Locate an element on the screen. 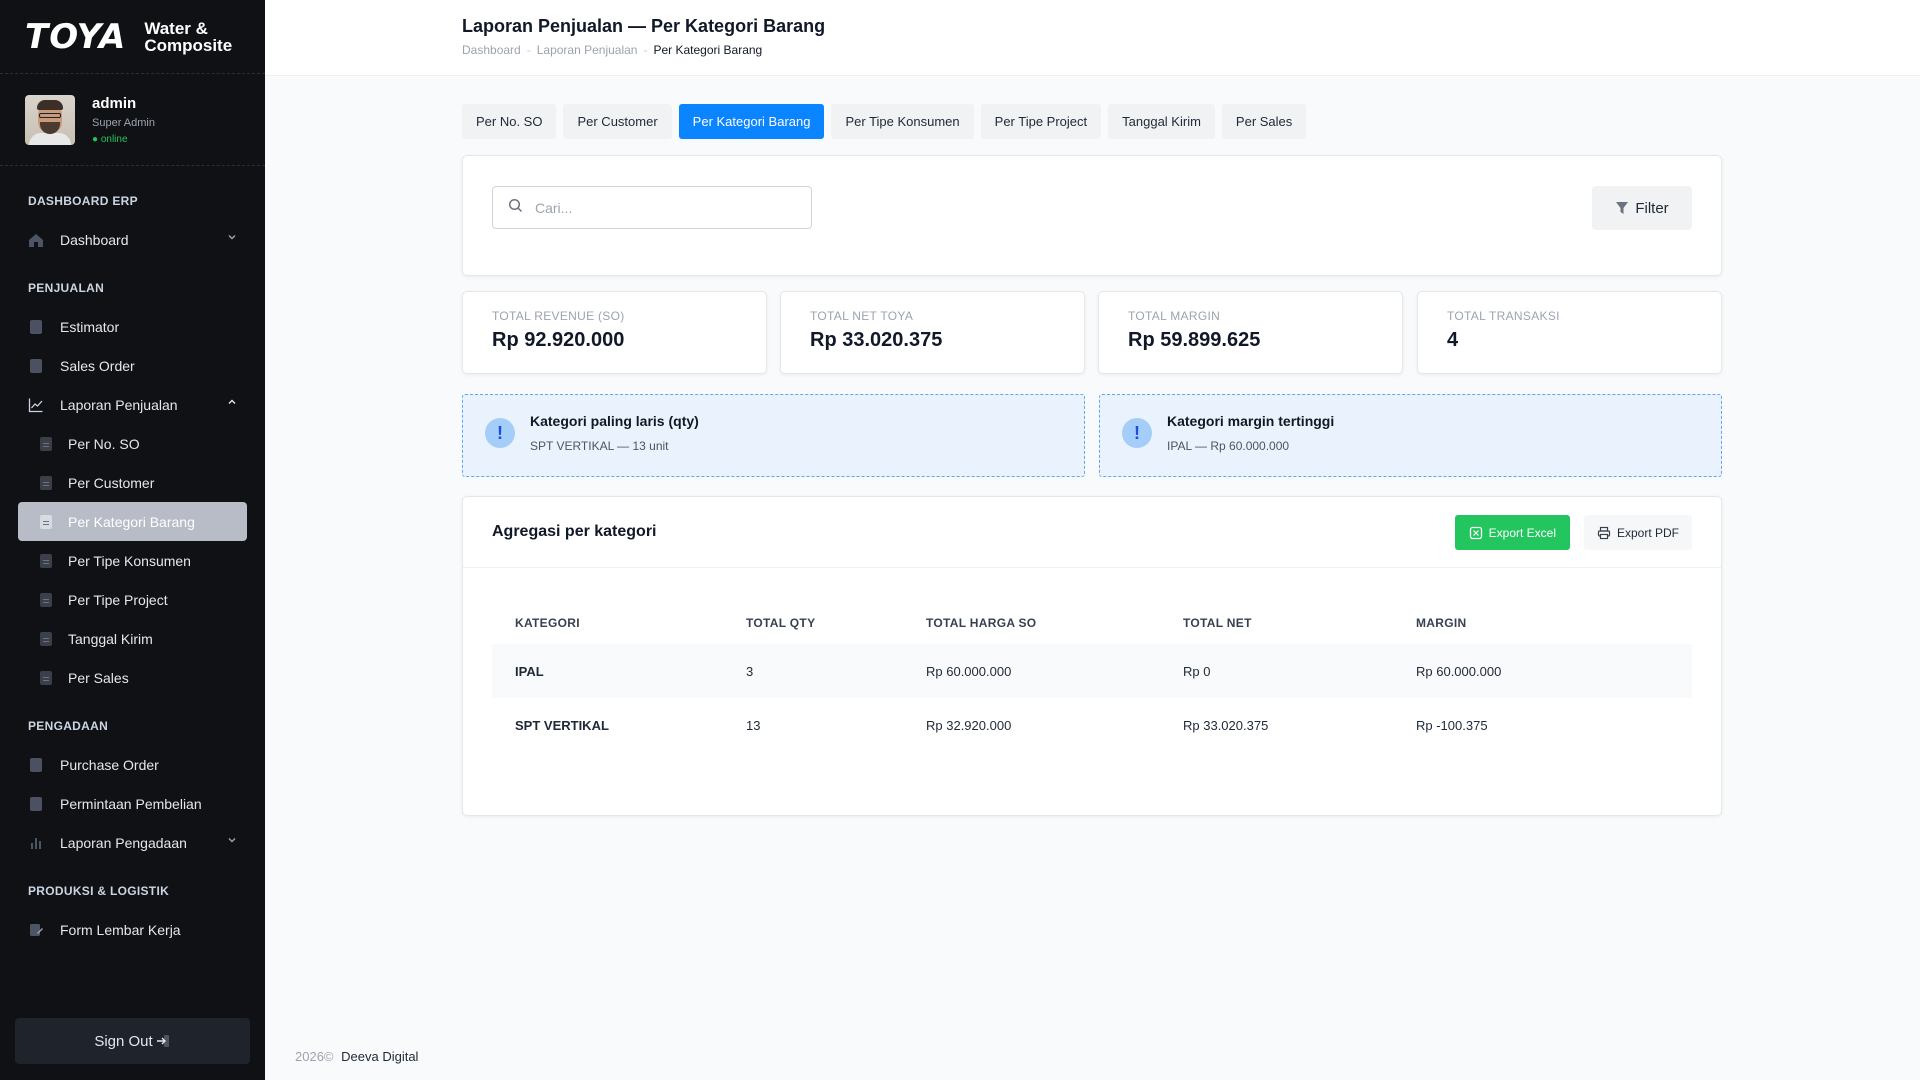 This screenshot has height=1080, width=1920. tab-per-customer: Per Customer is located at coordinates (617, 121).